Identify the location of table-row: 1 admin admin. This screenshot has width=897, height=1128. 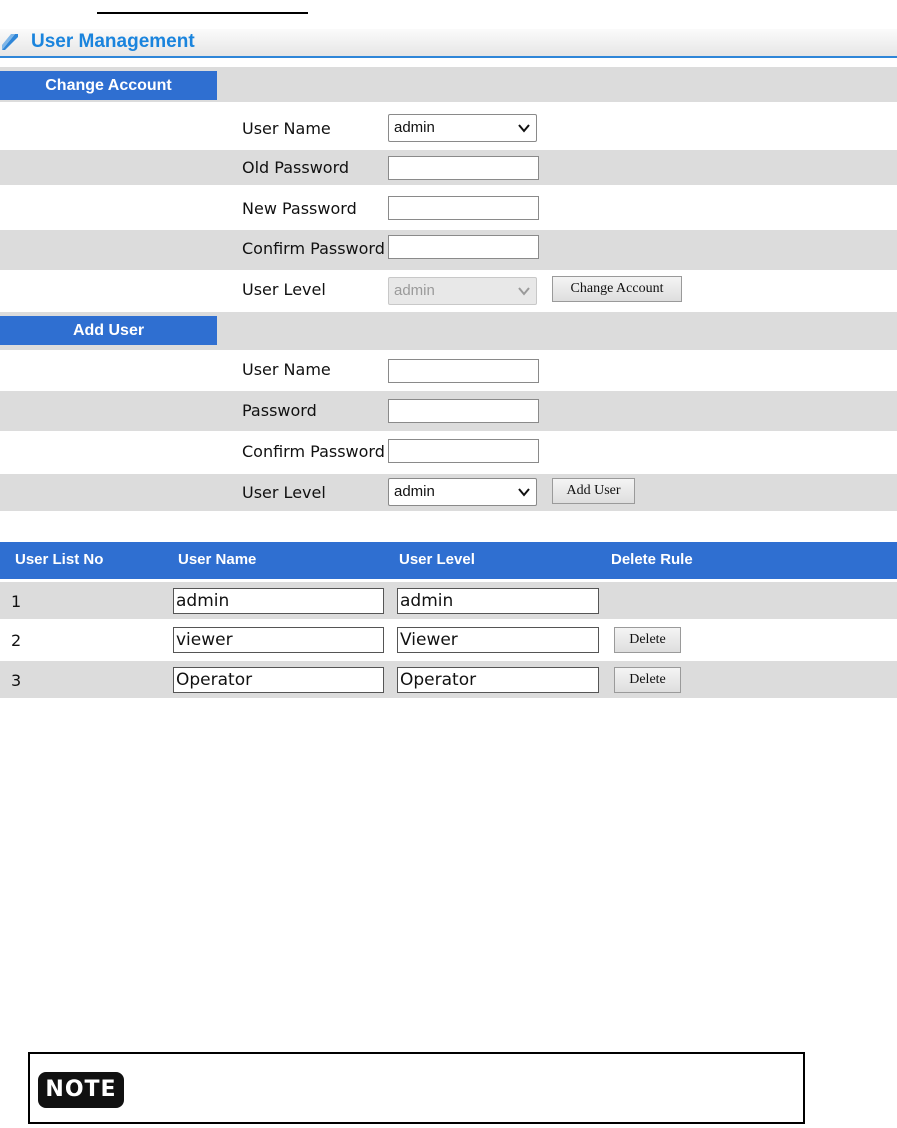
(448, 600).